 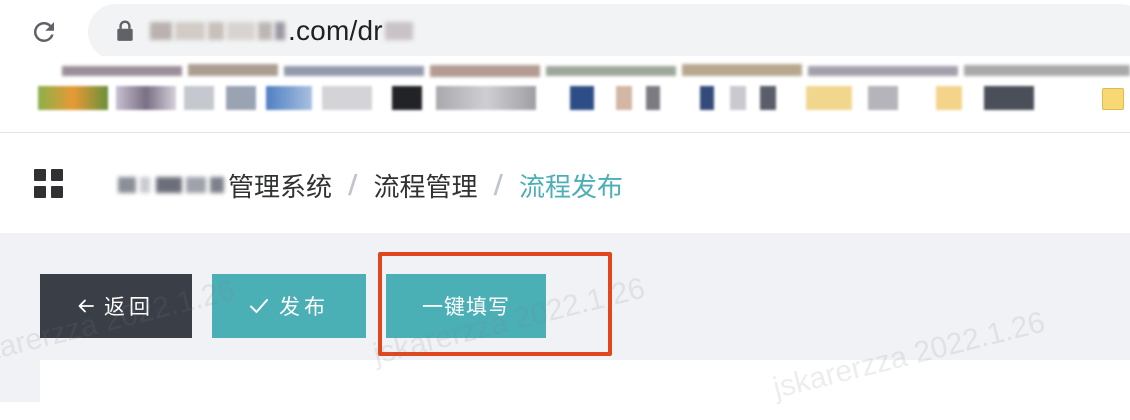 What do you see at coordinates (596, 70) in the screenshot?
I see `blurred-bookmark-text` at bounding box center [596, 70].